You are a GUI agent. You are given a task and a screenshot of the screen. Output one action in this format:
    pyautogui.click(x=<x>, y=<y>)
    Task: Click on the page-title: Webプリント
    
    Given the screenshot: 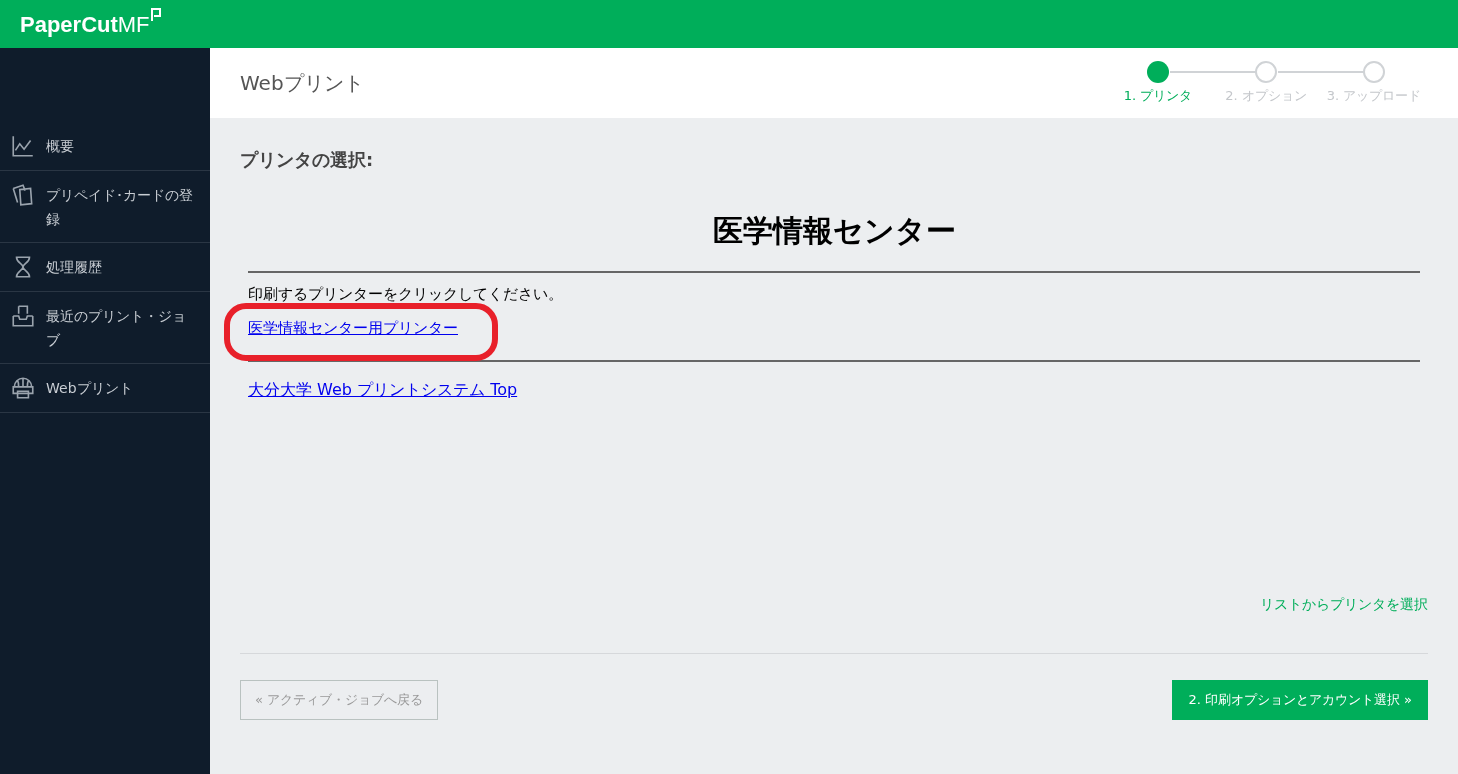 What is the action you would take?
    pyautogui.click(x=302, y=83)
    